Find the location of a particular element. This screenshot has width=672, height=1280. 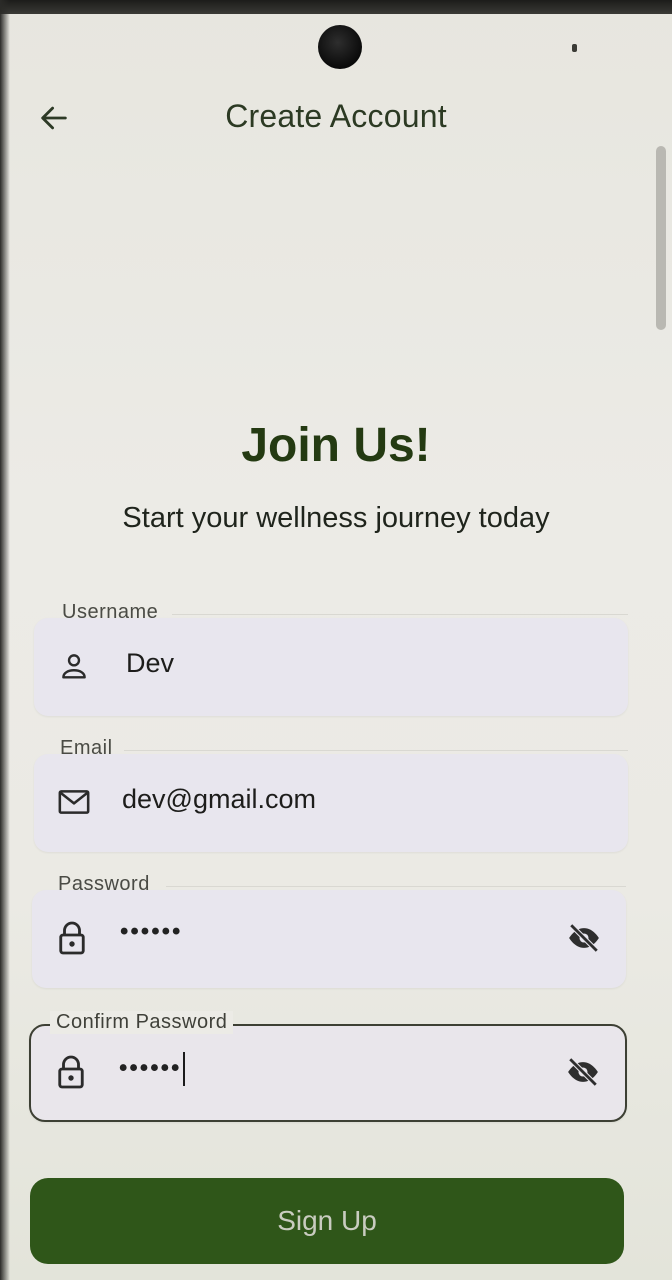

page-title: Create Account is located at coordinates (336, 116).